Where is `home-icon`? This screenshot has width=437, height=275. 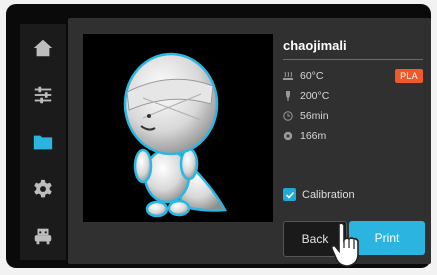 home-icon is located at coordinates (43, 47).